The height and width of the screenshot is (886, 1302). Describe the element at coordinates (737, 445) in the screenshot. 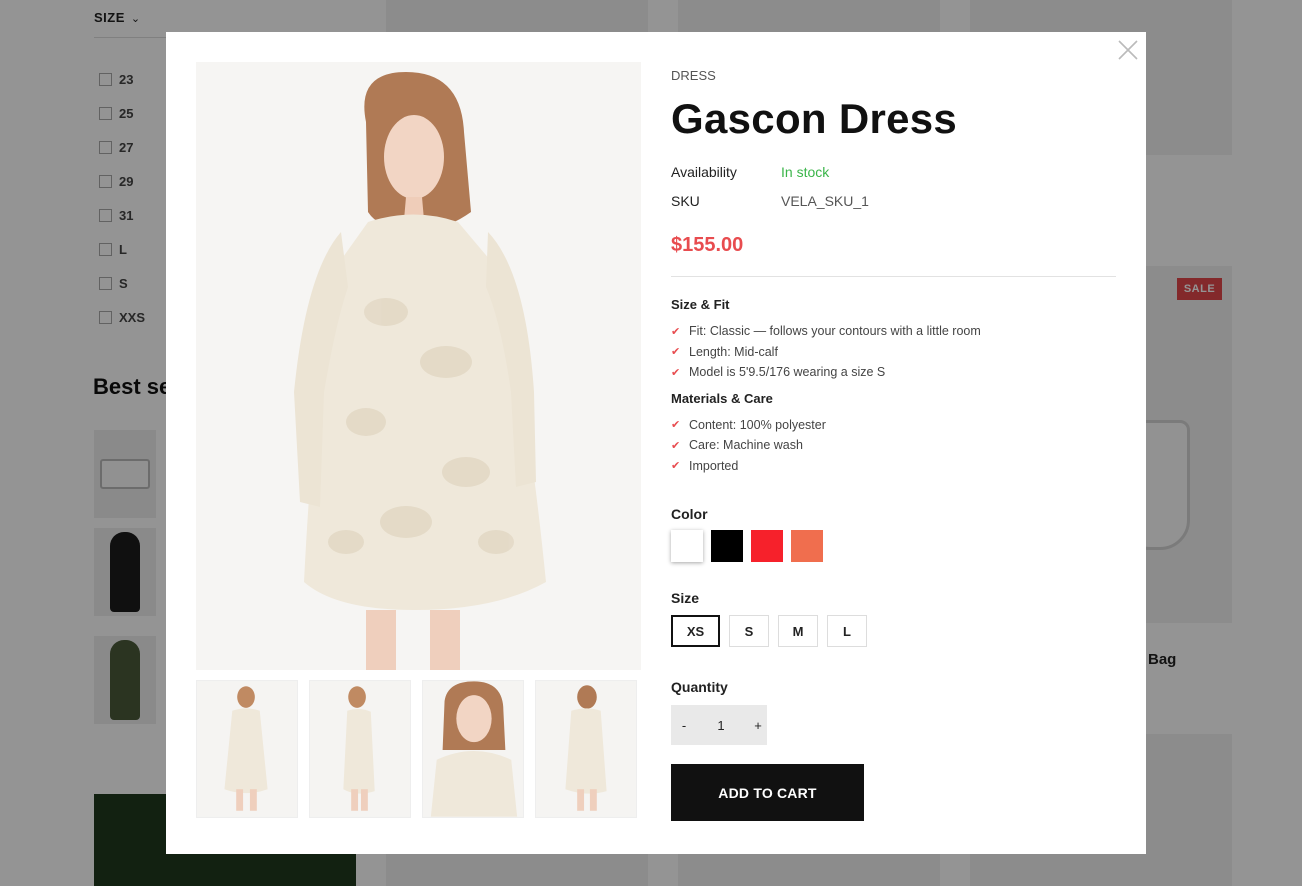

I see `list-item: ✔ Care: Machine wash` at that location.